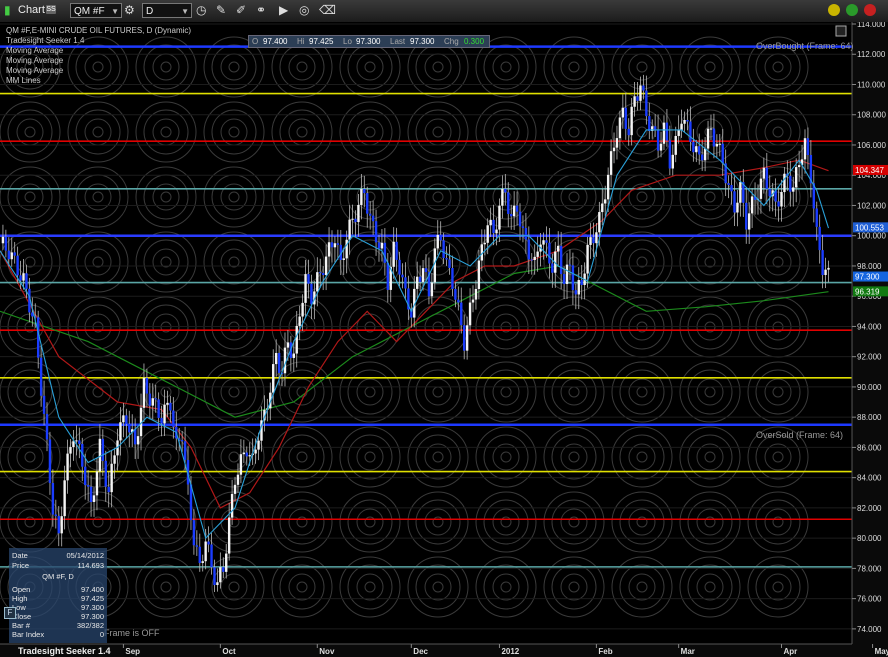 The image size is (888, 657). Describe the element at coordinates (167, 10) in the screenshot. I see `period-field: D ▼` at that location.